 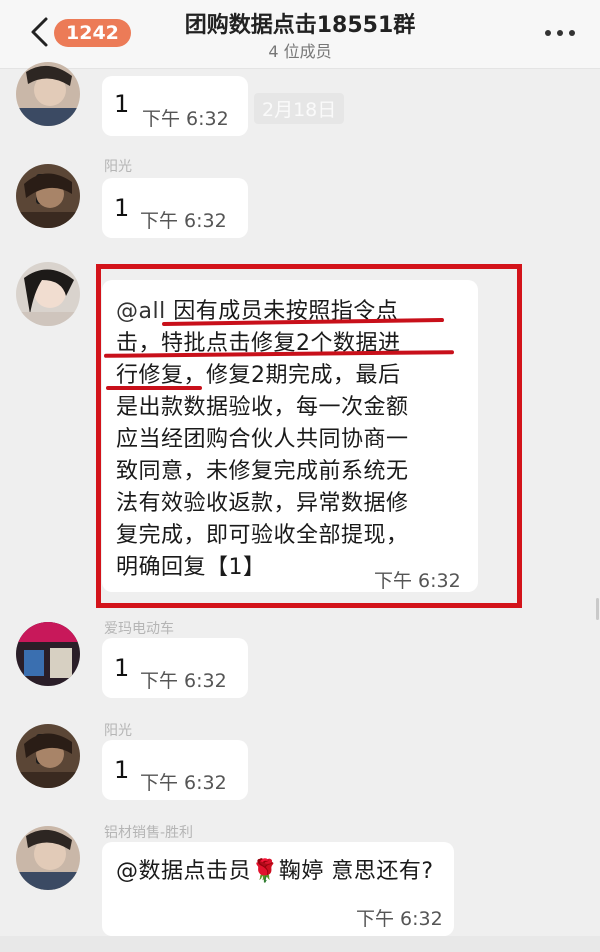 I want to click on member-count: 4 位成员, so click(x=300, y=51).